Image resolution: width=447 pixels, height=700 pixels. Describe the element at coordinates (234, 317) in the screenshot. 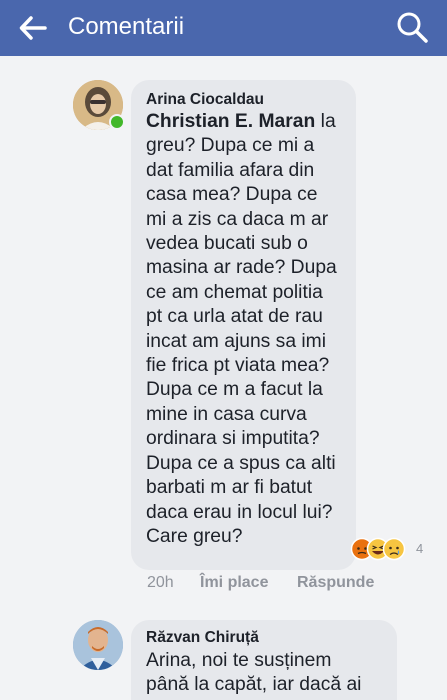

I see `comment-line: pt ca urla atat de rau` at that location.